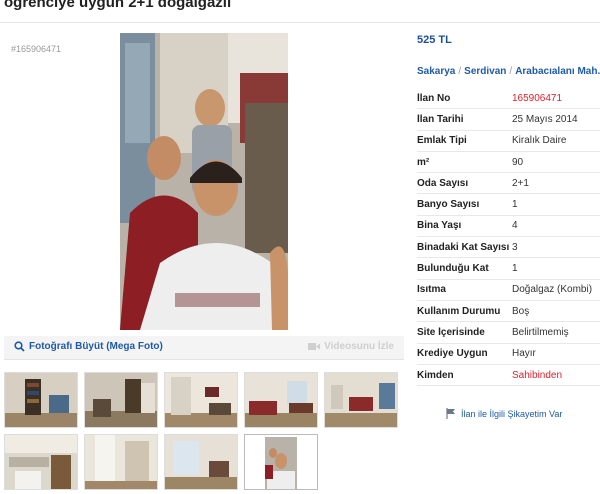 The height and width of the screenshot is (494, 600). Describe the element at coordinates (508, 205) in the screenshot. I see `detail-row: Banyo Sayısı 1` at that location.